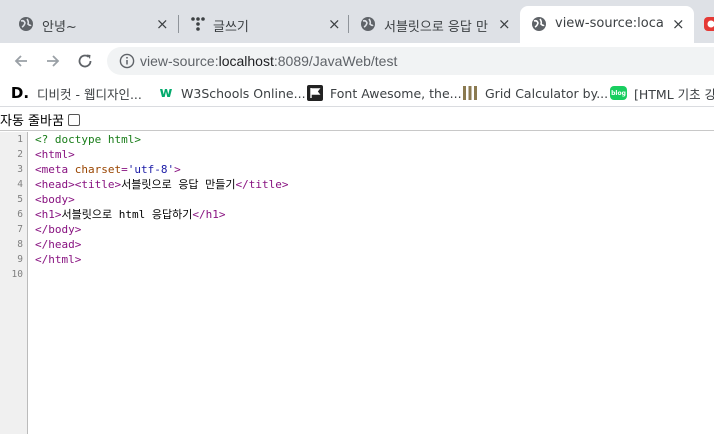  What do you see at coordinates (20, 229) in the screenshot?
I see `line-number: 7` at bounding box center [20, 229].